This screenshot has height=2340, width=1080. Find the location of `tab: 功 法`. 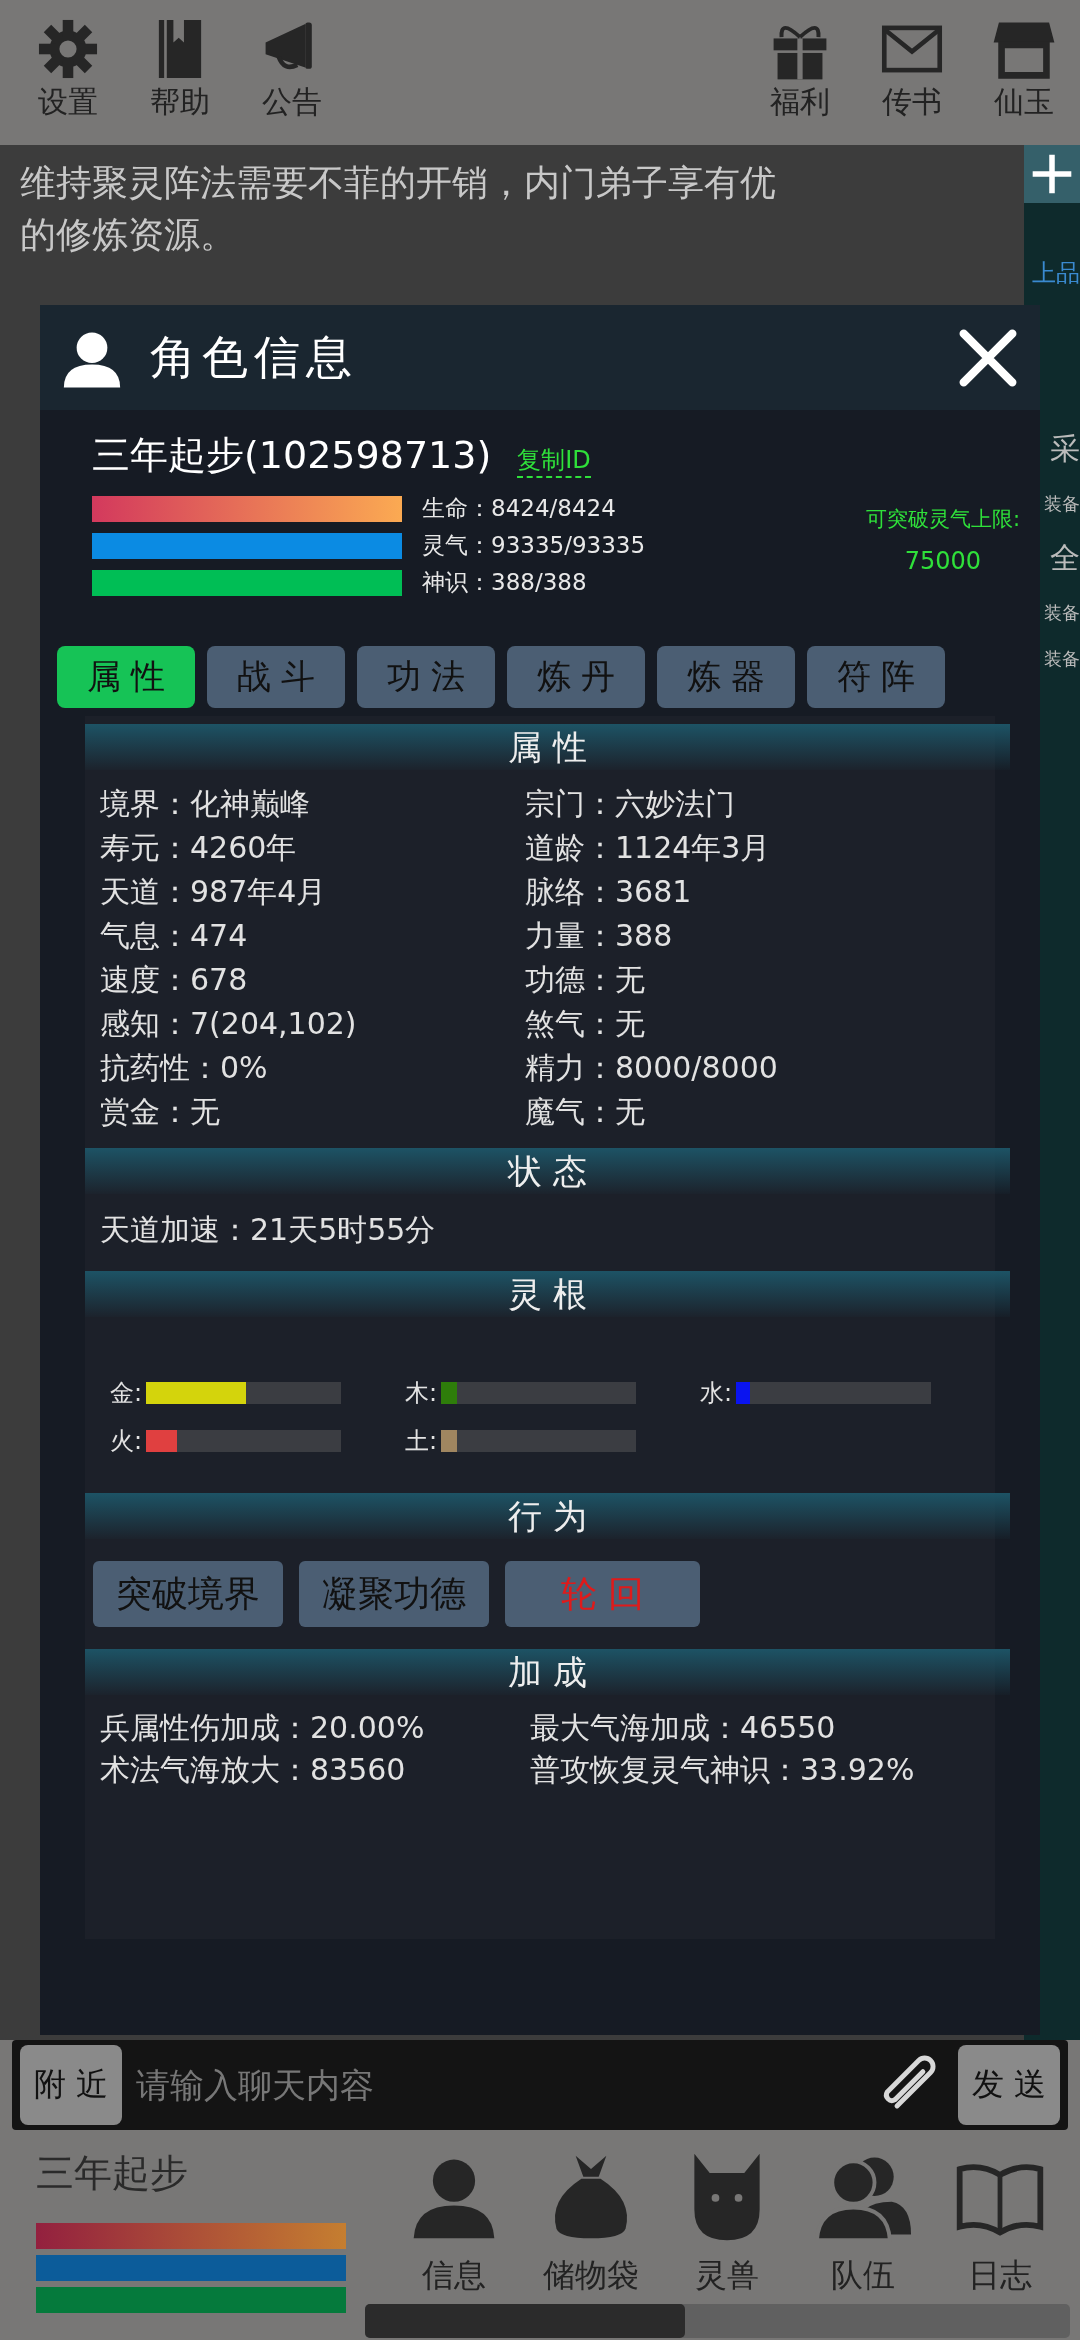

tab: 功 法 is located at coordinates (426, 677).